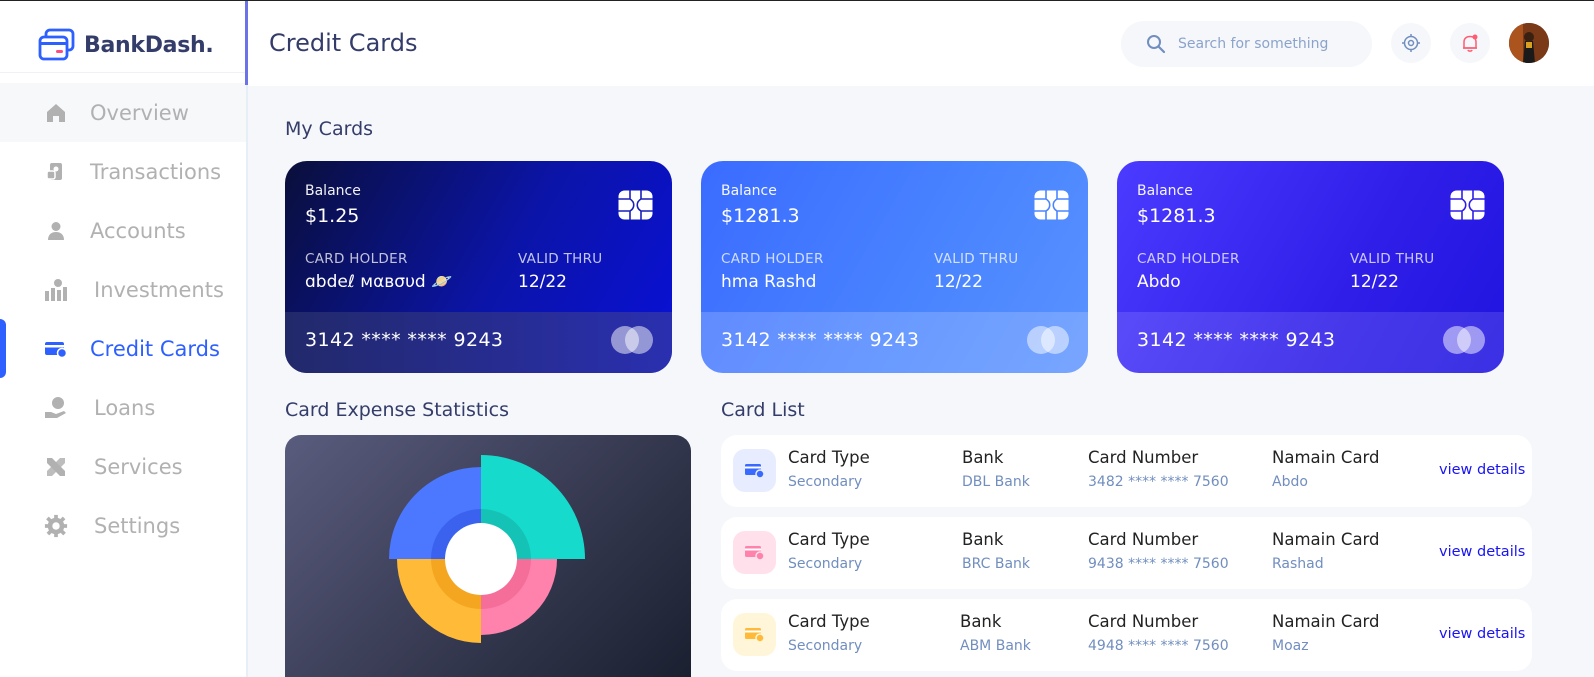 Image resolution: width=1594 pixels, height=677 pixels. Describe the element at coordinates (769, 282) in the screenshot. I see `card-holder-name: hma Rashd` at that location.